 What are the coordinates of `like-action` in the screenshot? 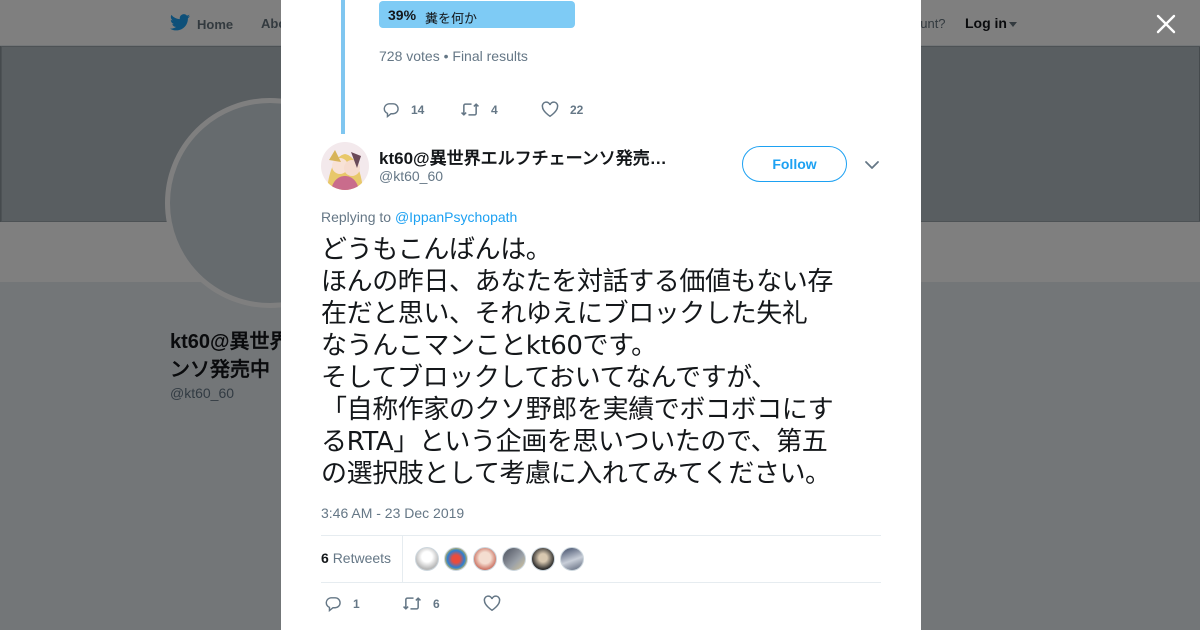 It's located at (497, 603).